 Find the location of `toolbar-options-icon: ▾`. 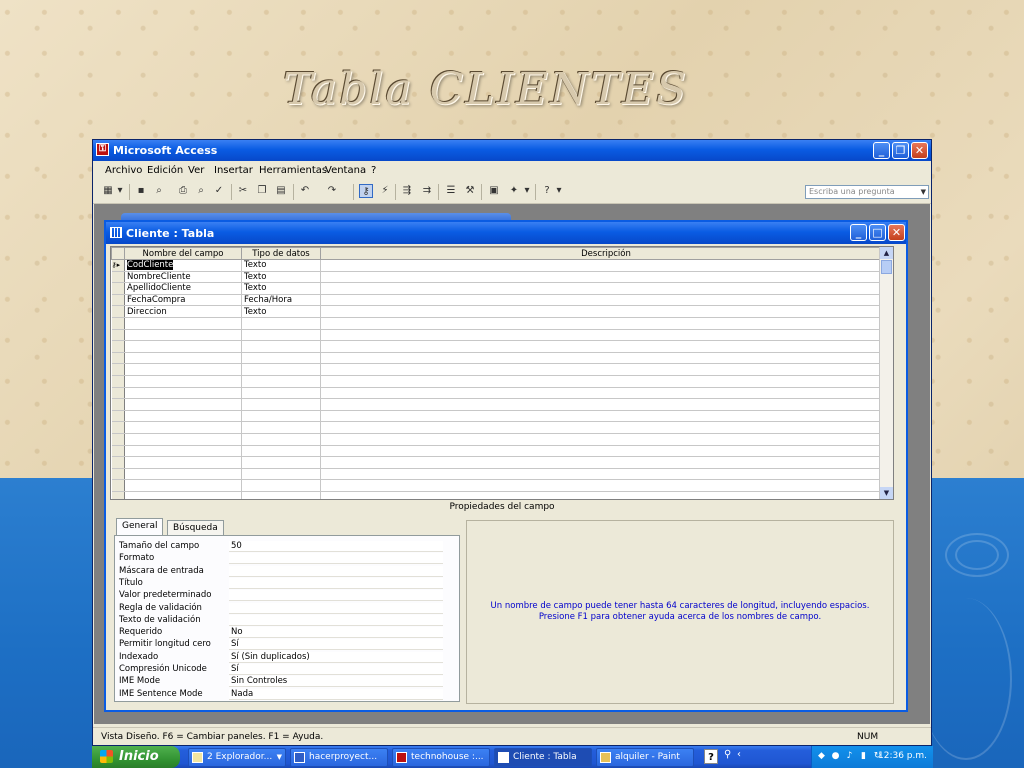

toolbar-options-icon: ▾ is located at coordinates (559, 191).